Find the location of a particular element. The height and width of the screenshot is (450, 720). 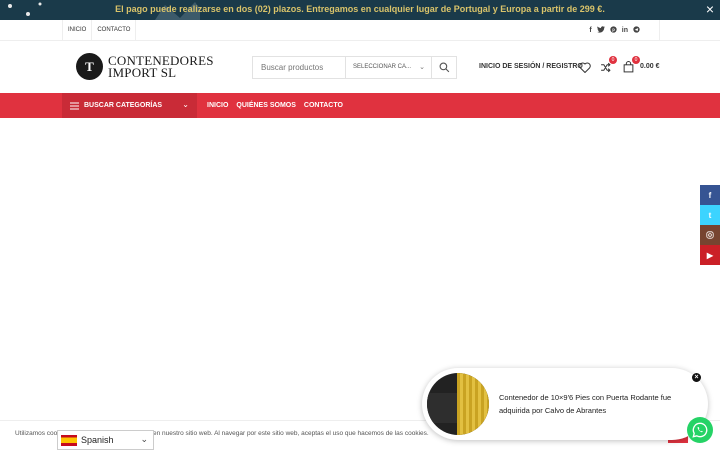

container-side is located at coordinates (442, 408).